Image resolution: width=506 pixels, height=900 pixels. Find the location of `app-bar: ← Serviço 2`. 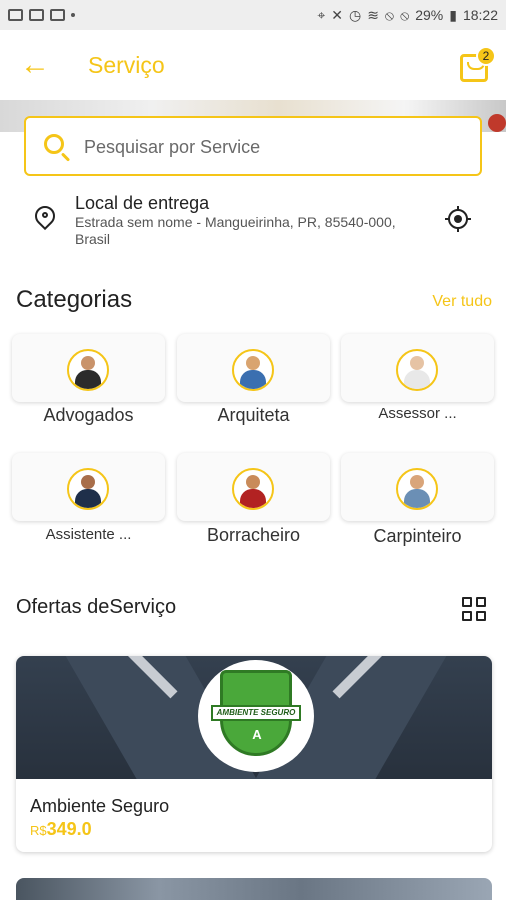

app-bar: ← Serviço 2 is located at coordinates (253, 65).